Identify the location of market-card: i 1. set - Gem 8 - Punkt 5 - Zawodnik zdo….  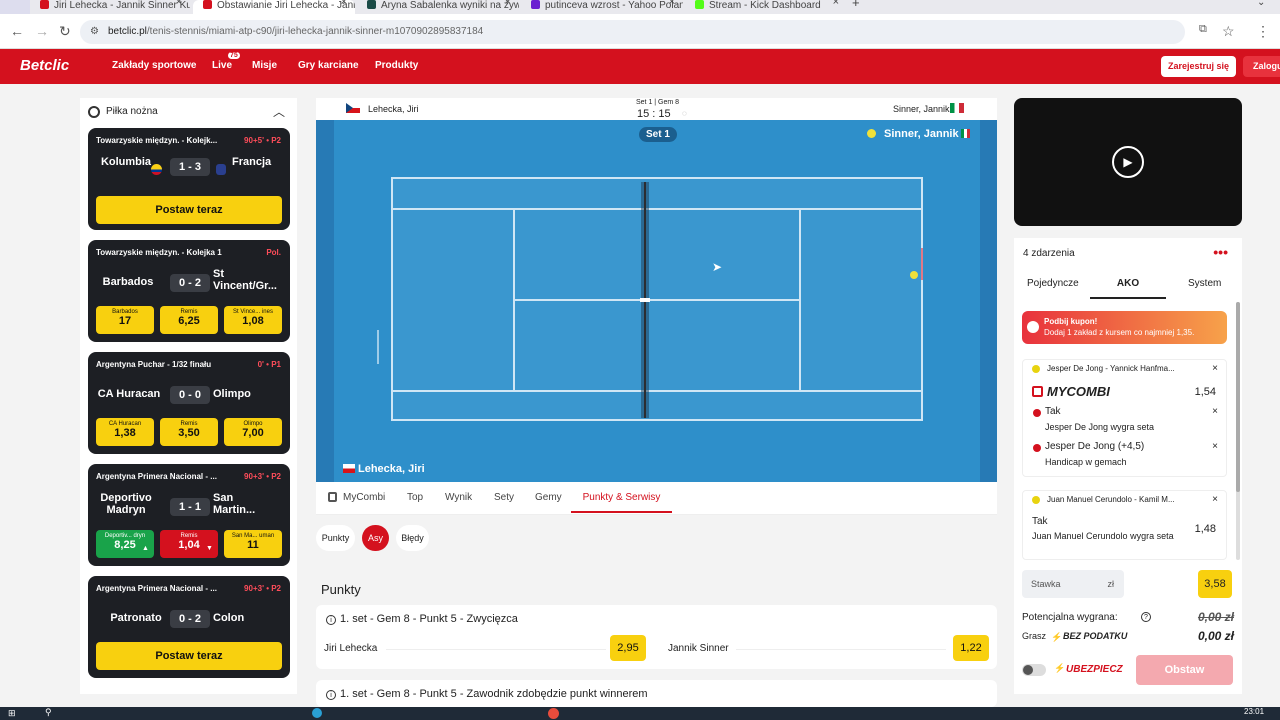
(656, 693).